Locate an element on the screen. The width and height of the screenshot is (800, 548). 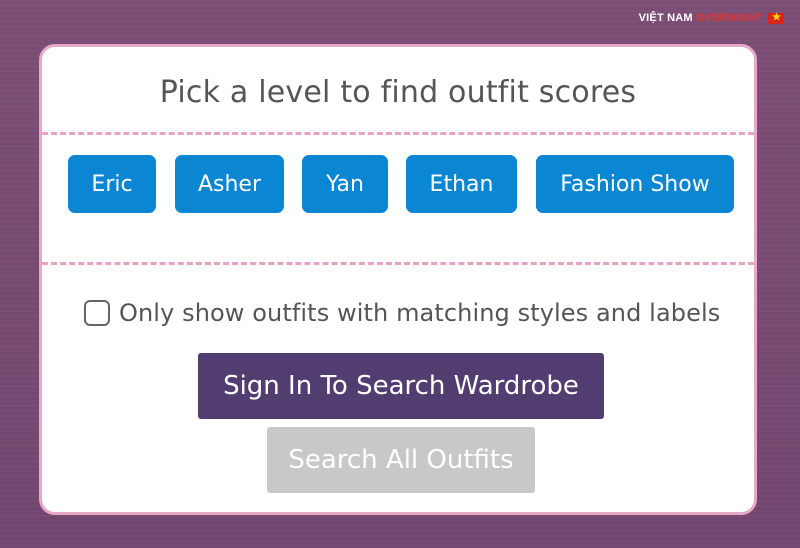
level-button-eric: Eric is located at coordinates (112, 184).